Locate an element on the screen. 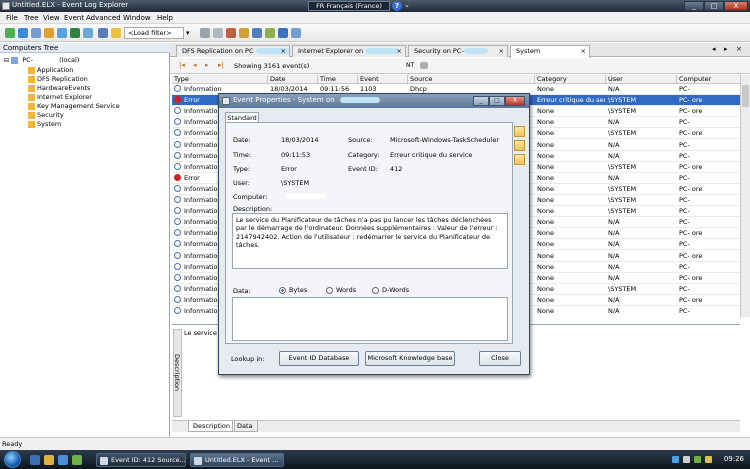 This screenshot has height=469, width=750. radio-dwords: D-Words is located at coordinates (390, 290).